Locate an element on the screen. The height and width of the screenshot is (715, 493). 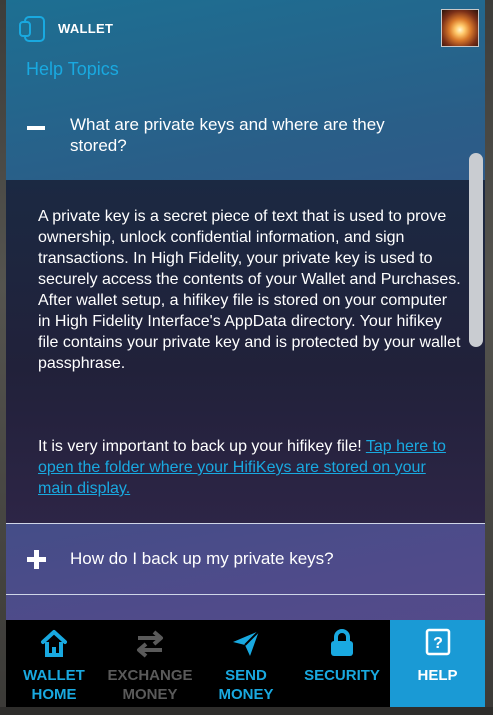
header: WALLET is located at coordinates (245, 29).